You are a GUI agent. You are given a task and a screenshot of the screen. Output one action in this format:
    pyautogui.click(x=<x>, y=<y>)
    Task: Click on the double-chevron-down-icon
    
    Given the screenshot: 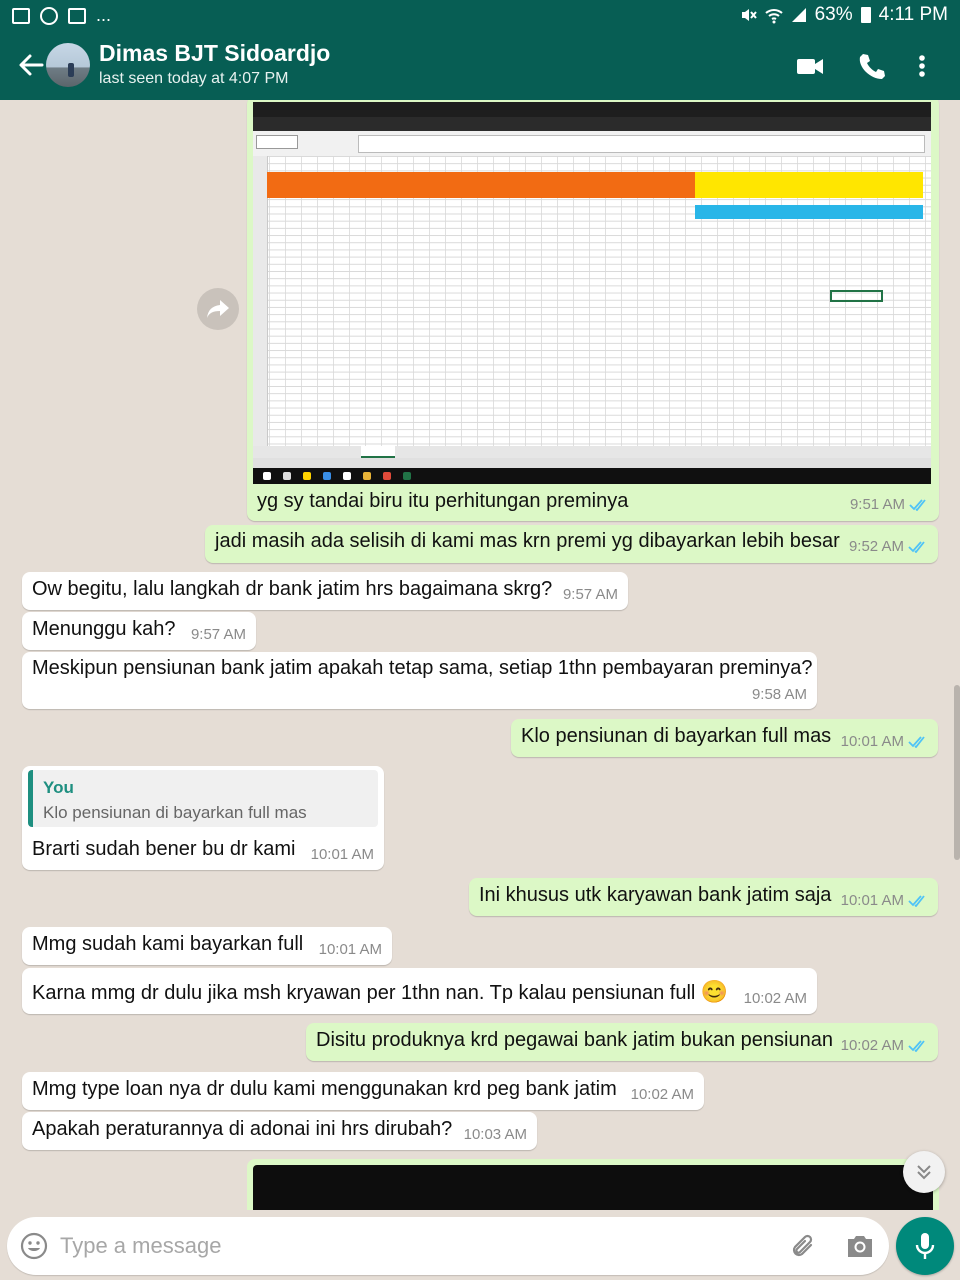 What is the action you would take?
    pyautogui.click(x=924, y=1172)
    